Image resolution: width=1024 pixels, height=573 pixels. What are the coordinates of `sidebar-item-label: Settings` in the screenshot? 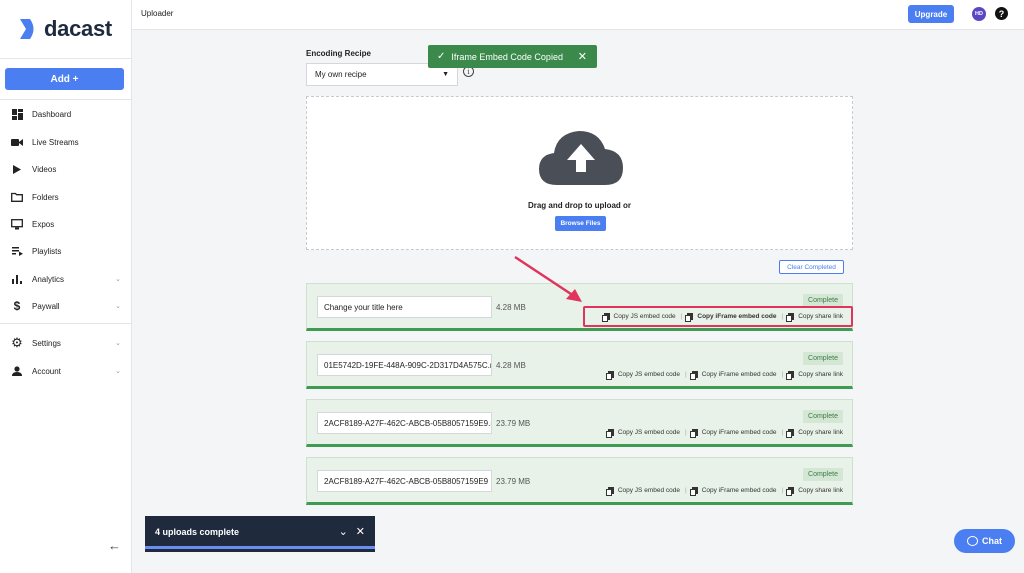 It's located at (46, 343).